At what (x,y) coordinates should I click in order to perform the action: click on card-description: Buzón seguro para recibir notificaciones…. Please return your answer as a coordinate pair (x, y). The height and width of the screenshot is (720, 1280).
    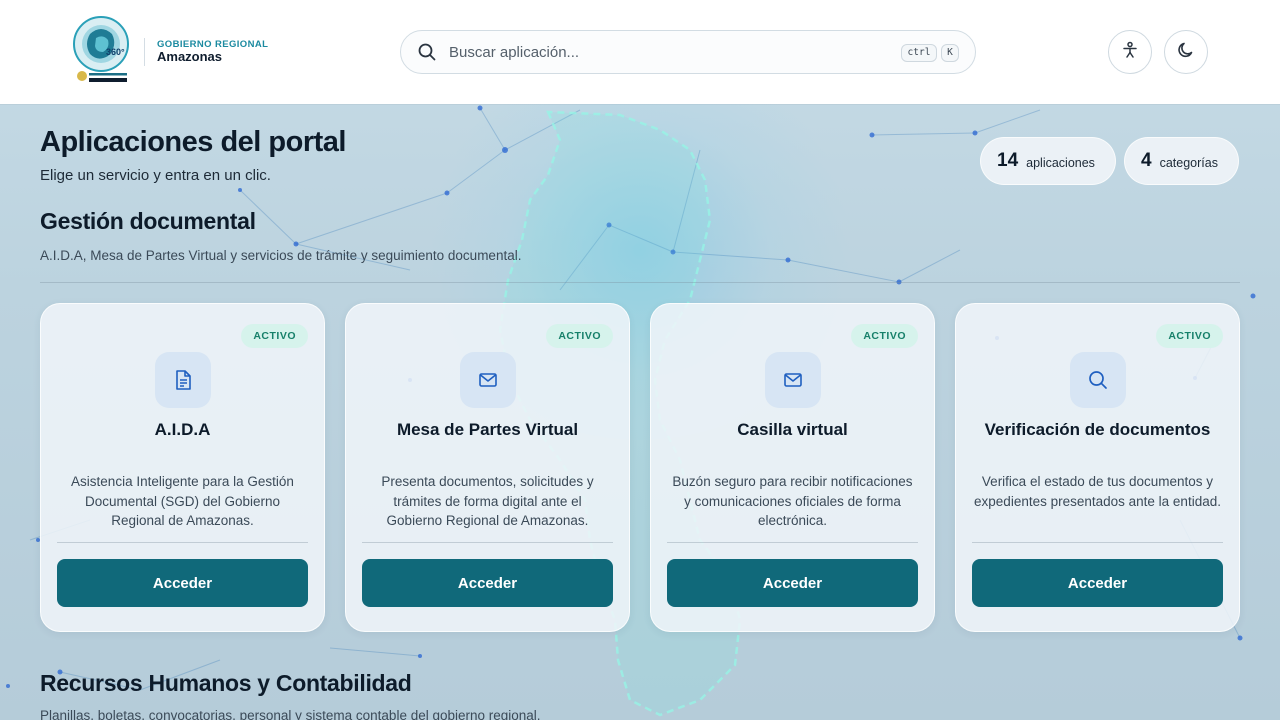
    Looking at the image, I should click on (792, 501).